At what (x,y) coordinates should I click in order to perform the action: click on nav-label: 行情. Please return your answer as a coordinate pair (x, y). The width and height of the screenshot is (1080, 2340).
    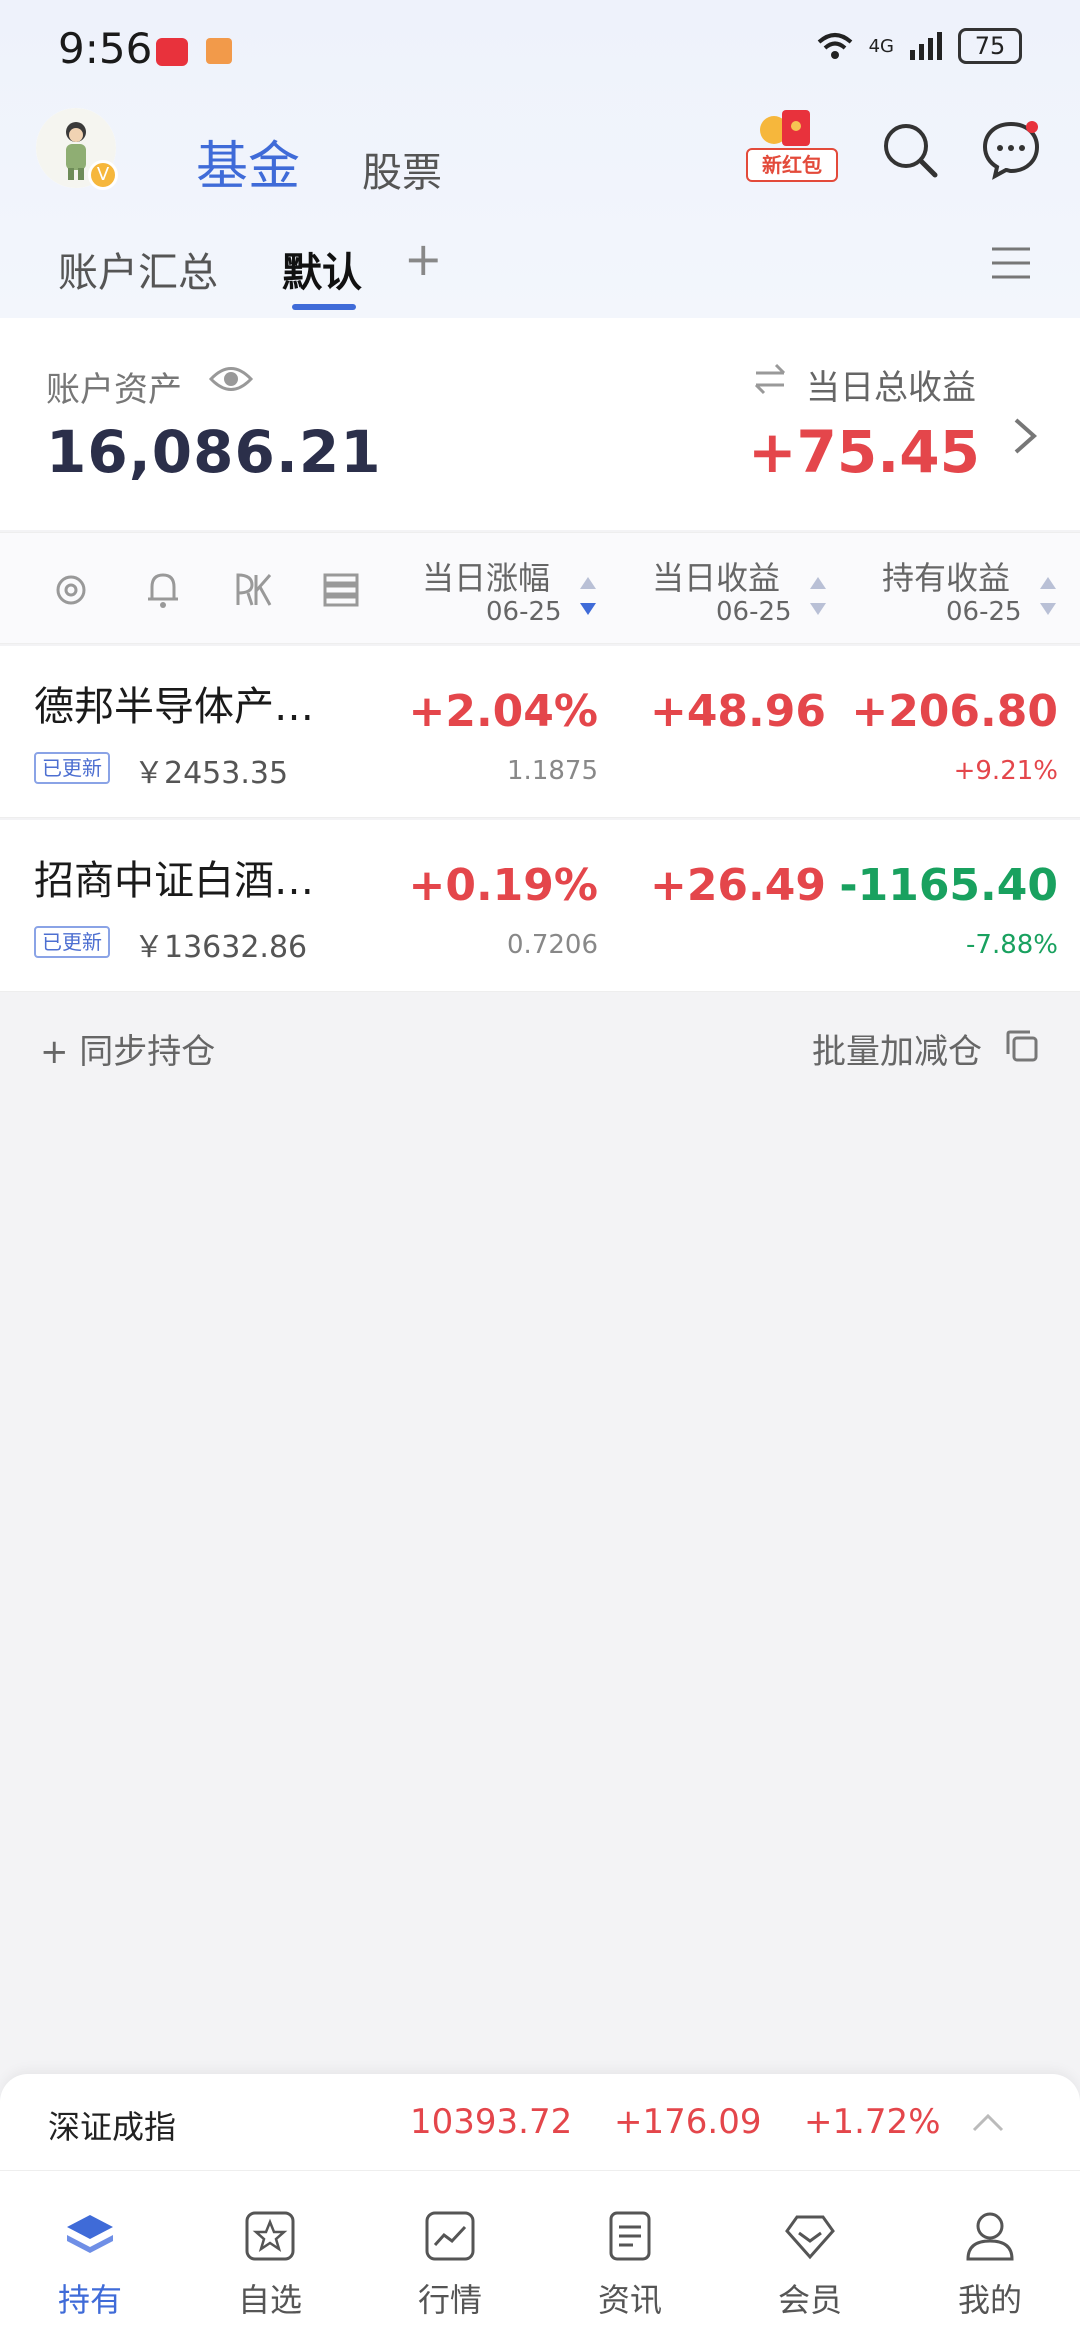
    Looking at the image, I should click on (449, 2300).